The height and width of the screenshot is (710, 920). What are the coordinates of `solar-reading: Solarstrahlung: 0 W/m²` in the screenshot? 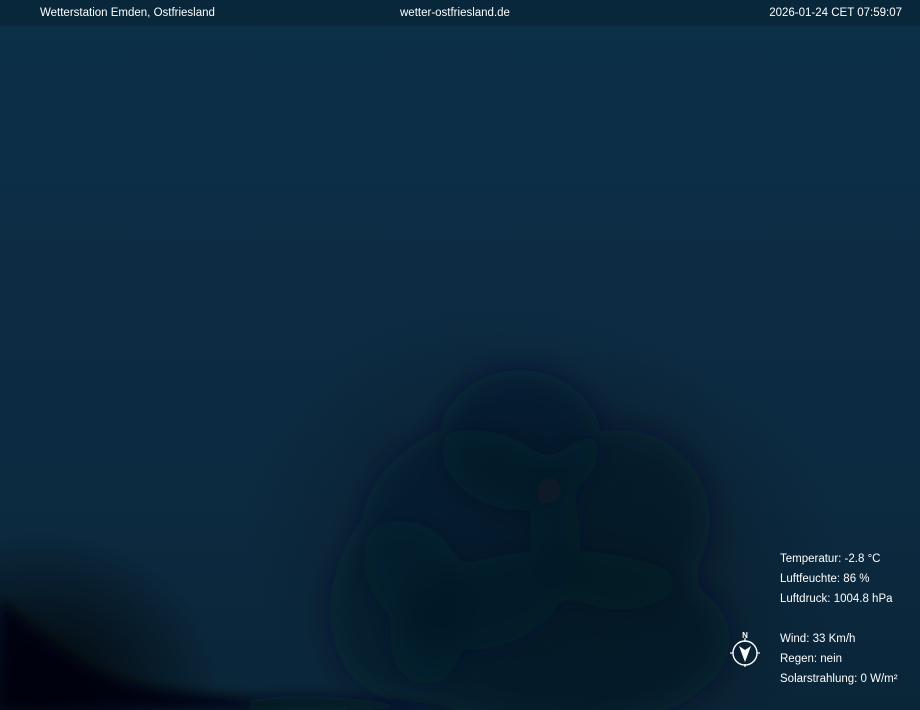 It's located at (839, 679).